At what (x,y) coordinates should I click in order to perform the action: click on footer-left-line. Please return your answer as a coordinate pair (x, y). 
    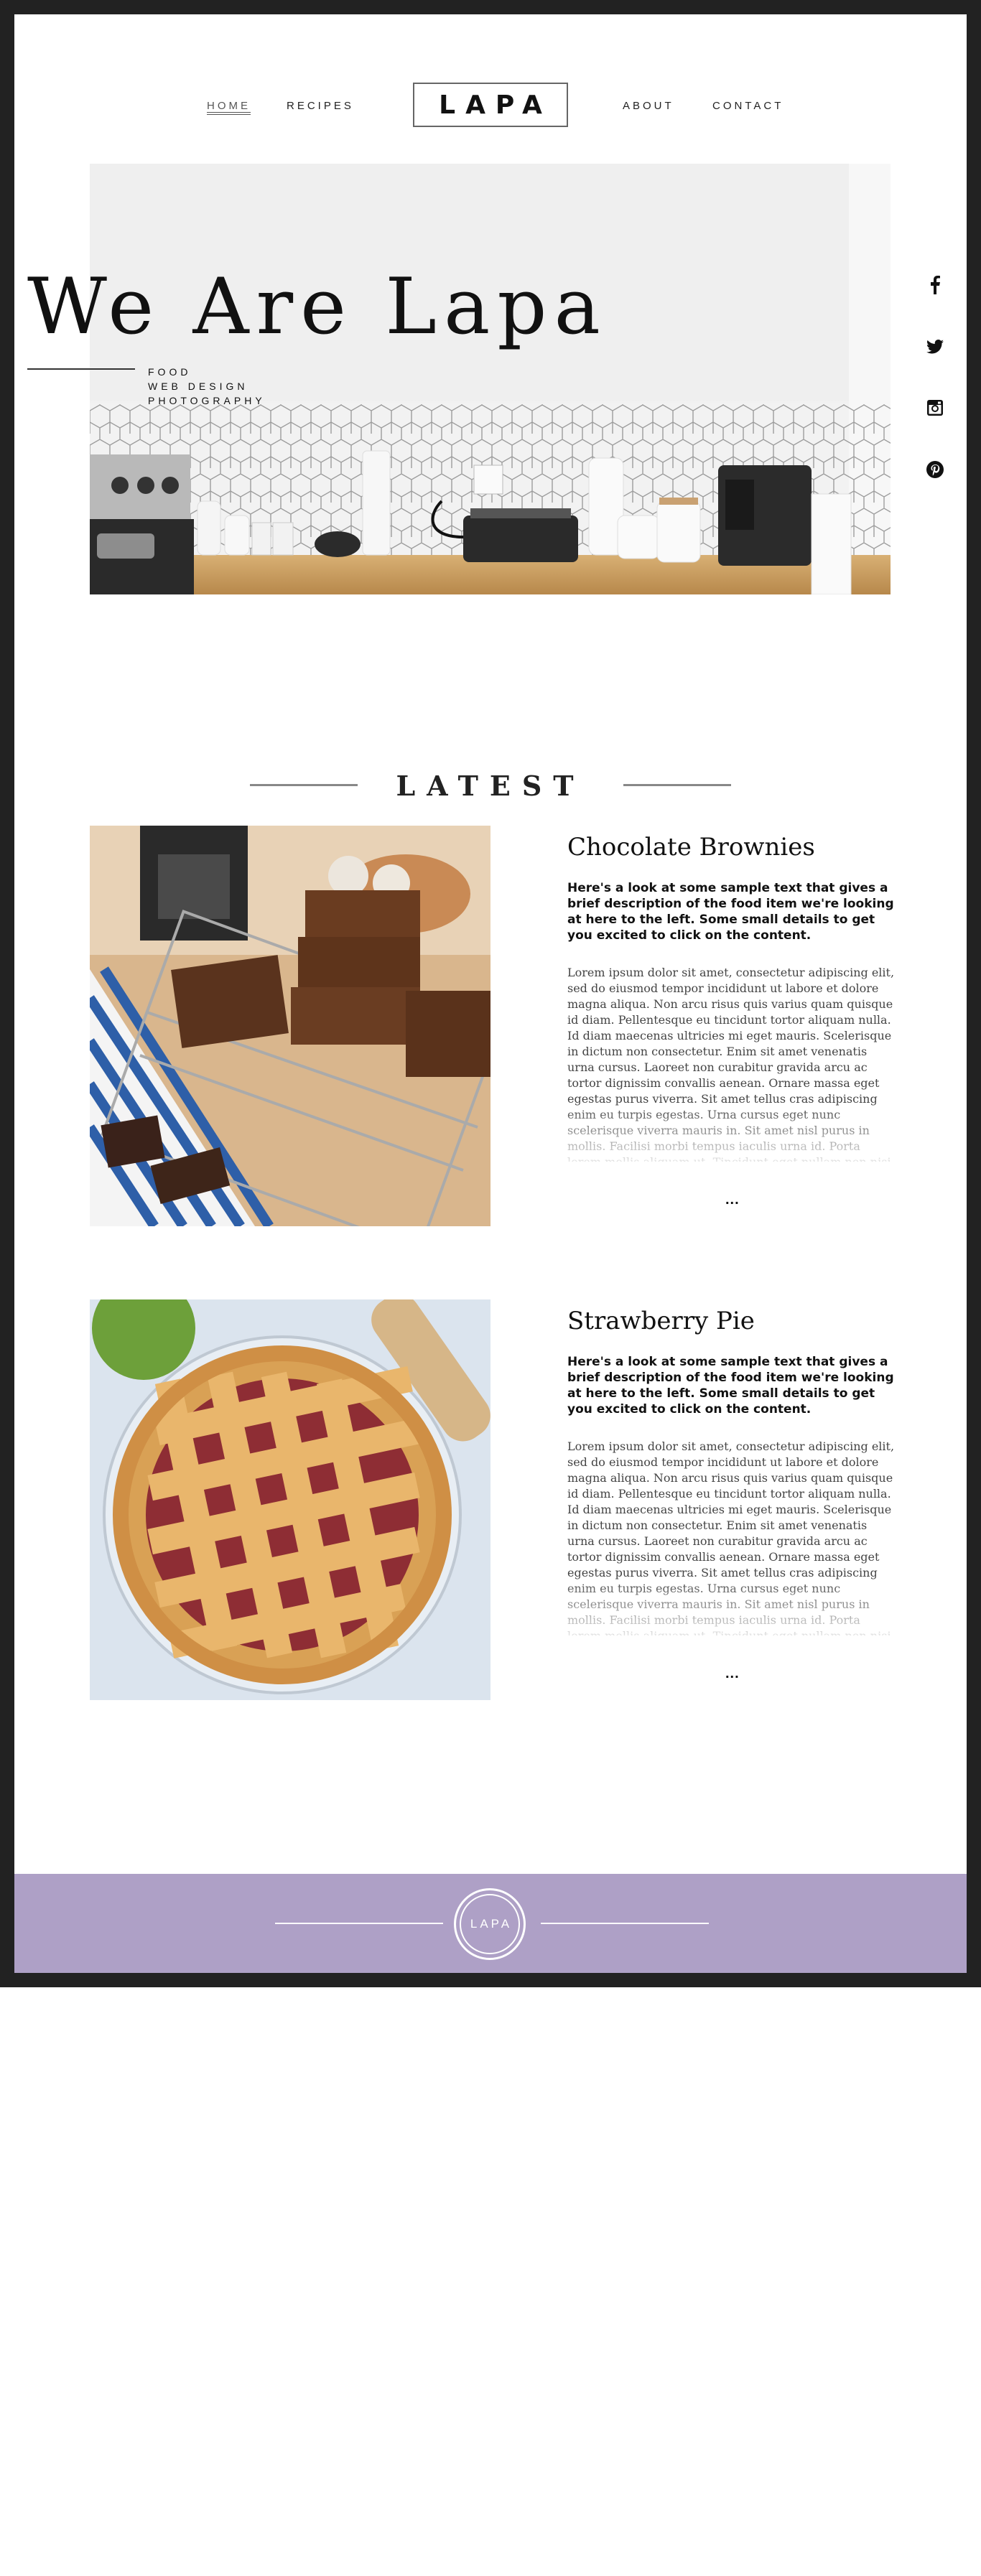
    Looking at the image, I should click on (359, 1923).